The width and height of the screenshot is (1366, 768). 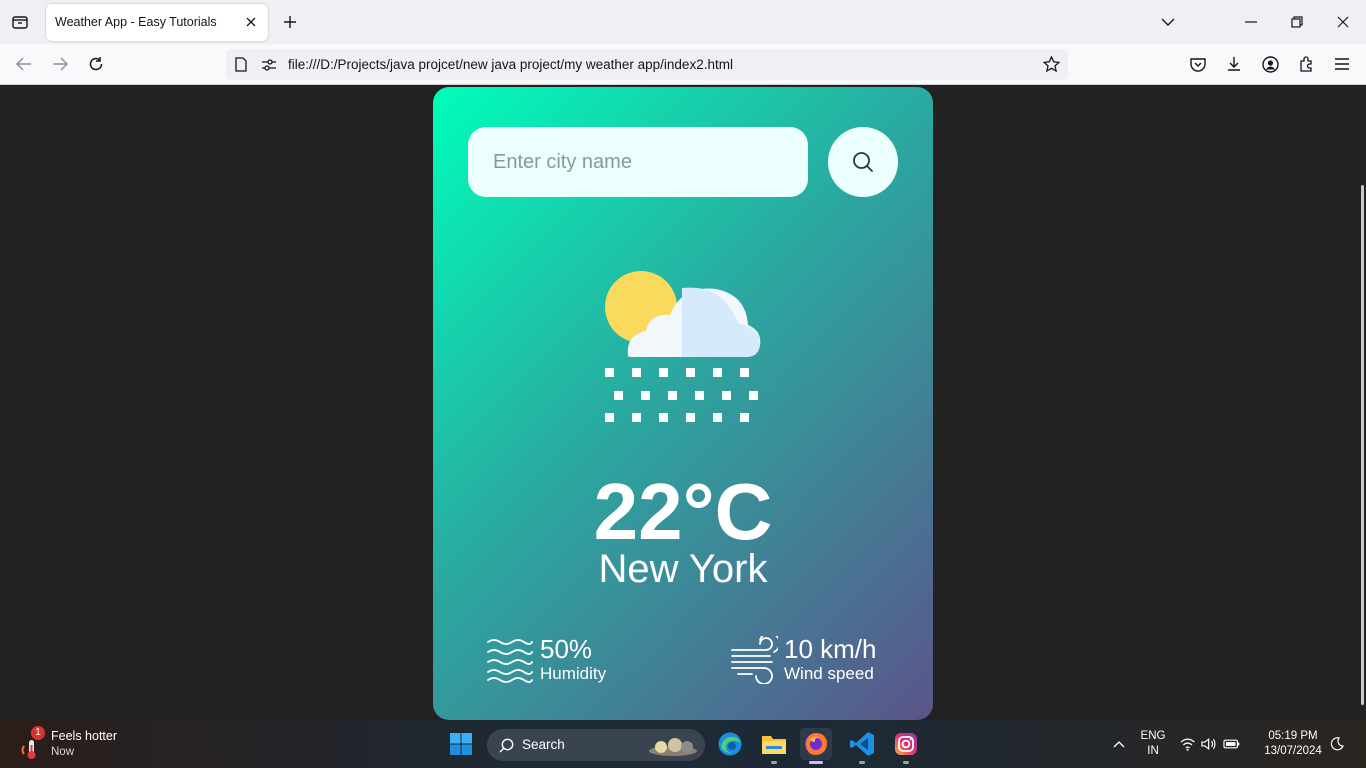 I want to click on wifi-icon, so click(x=1187, y=744).